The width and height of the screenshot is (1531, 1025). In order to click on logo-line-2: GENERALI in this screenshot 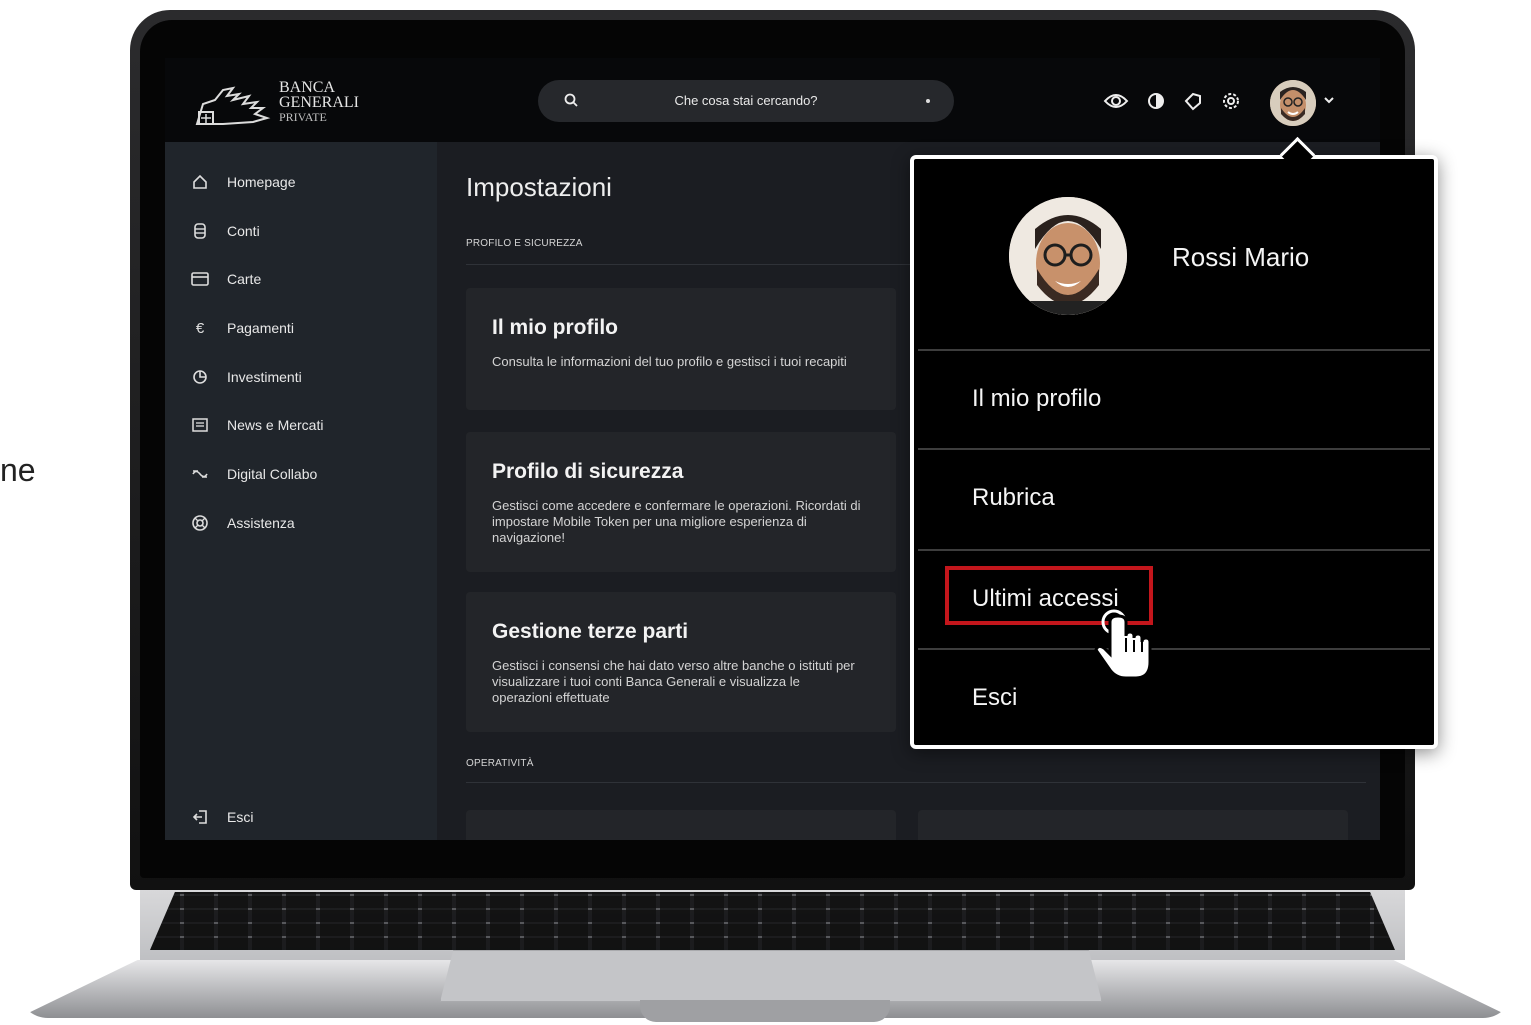, I will do `click(319, 102)`.